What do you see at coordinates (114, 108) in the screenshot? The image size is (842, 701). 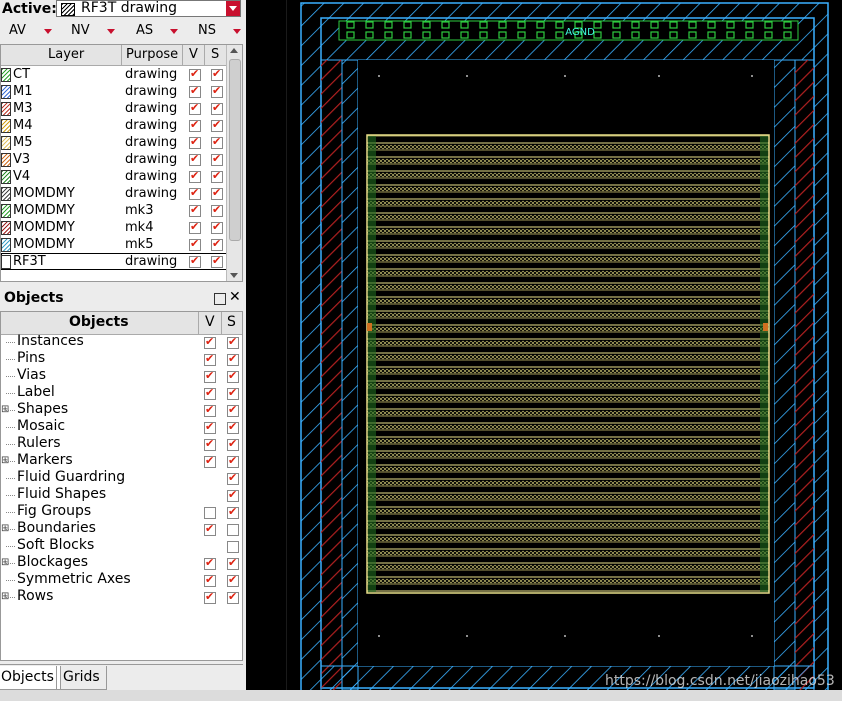 I see `layer-row: M3 drawing` at bounding box center [114, 108].